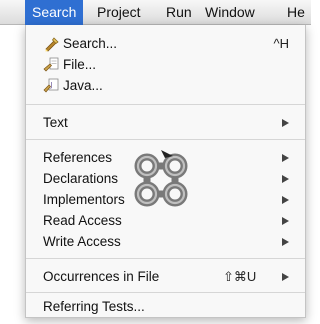  I want to click on java-search-icon: J, so click(51, 85).